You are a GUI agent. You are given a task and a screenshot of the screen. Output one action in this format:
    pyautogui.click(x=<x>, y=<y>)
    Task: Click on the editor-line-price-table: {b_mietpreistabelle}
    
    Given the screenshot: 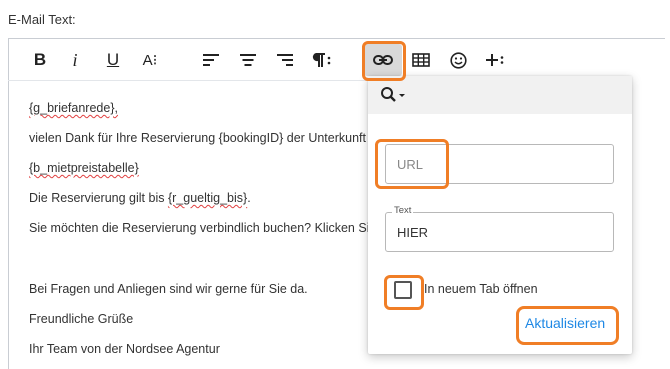 What is the action you would take?
    pyautogui.click(x=84, y=168)
    